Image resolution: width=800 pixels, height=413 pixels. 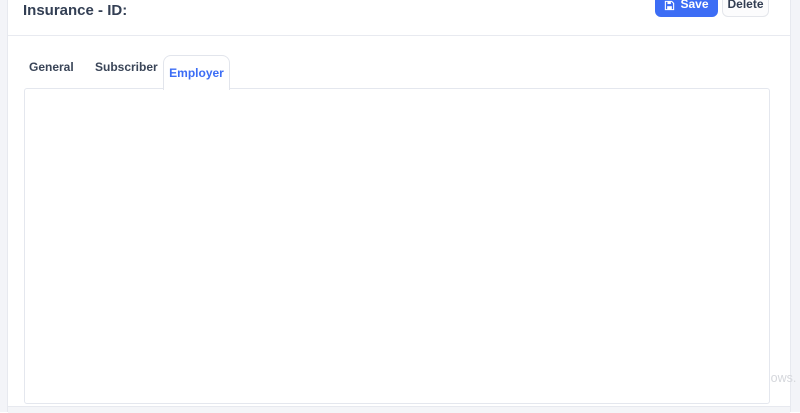 What do you see at coordinates (51, 67) in the screenshot?
I see `tab-general: General` at bounding box center [51, 67].